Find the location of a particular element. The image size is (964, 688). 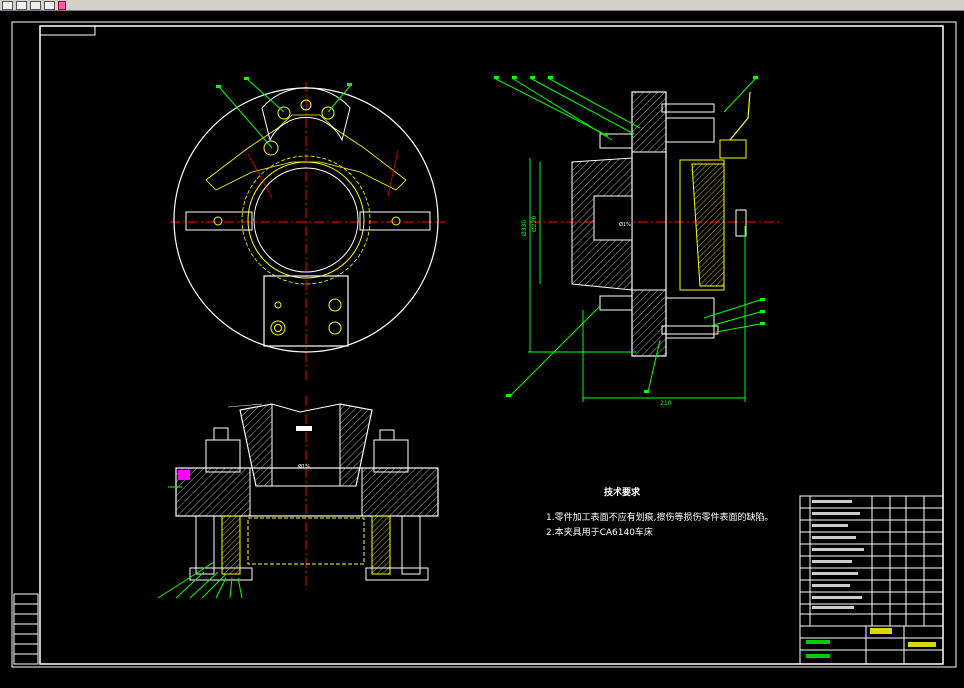

left-block-table is located at coordinates (26, 629).